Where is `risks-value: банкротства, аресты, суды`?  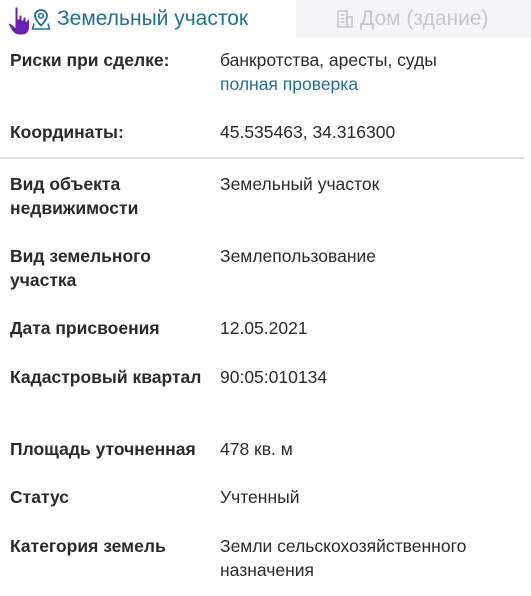
risks-value: банкротства, аресты, суды is located at coordinates (328, 60).